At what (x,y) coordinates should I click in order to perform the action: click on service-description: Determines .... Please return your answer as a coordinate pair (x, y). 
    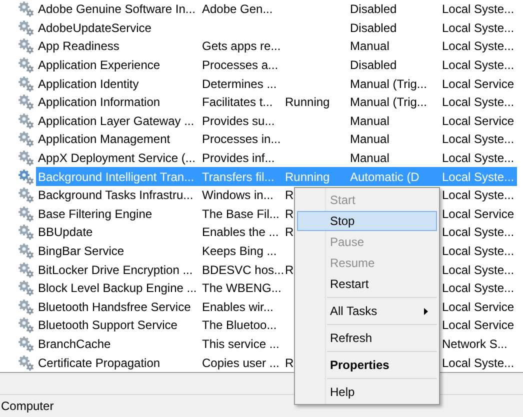
    Looking at the image, I should click on (239, 83).